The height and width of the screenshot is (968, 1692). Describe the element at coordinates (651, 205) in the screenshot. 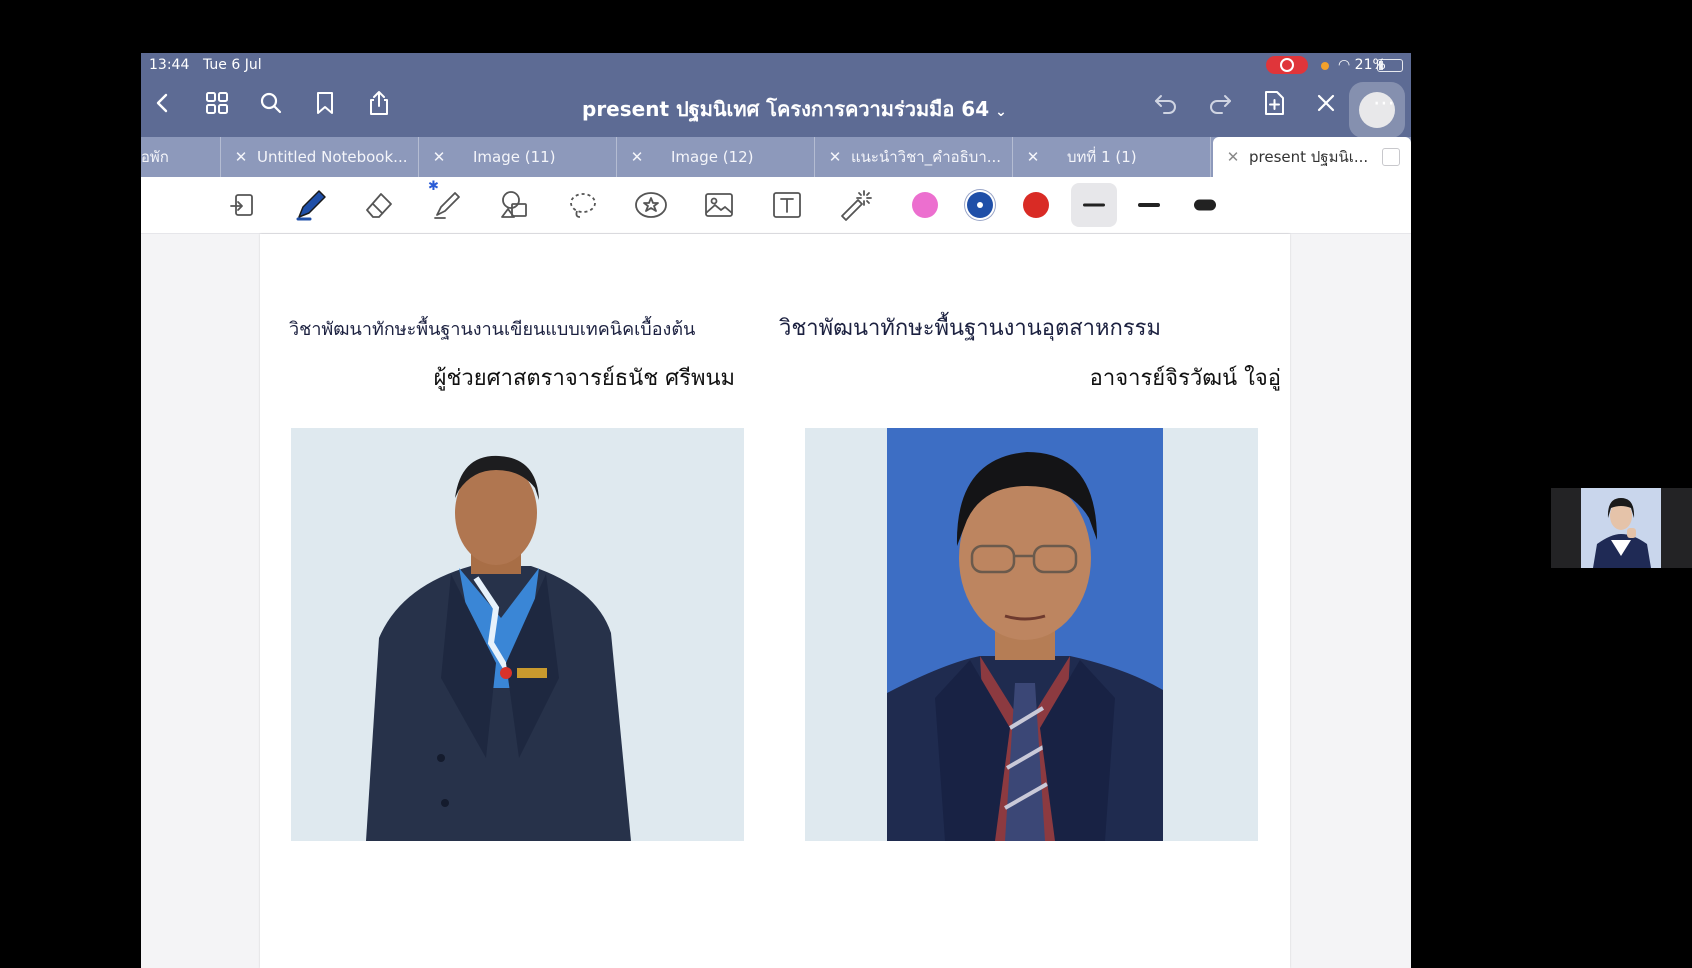

I see `sticker-tool-icon` at that location.